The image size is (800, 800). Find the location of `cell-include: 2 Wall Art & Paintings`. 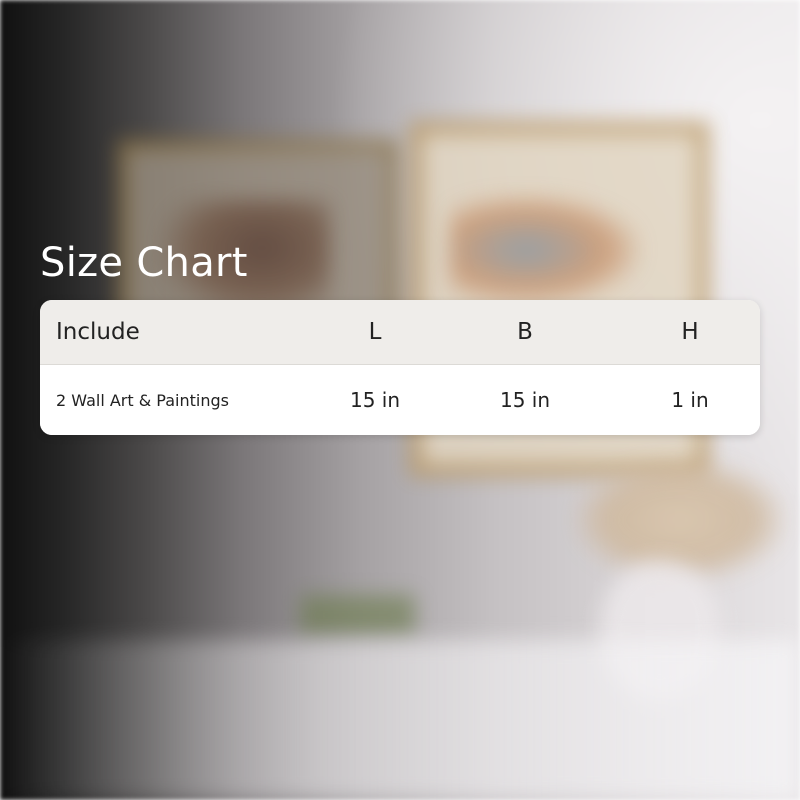

cell-include: 2 Wall Art & Paintings is located at coordinates (142, 400).